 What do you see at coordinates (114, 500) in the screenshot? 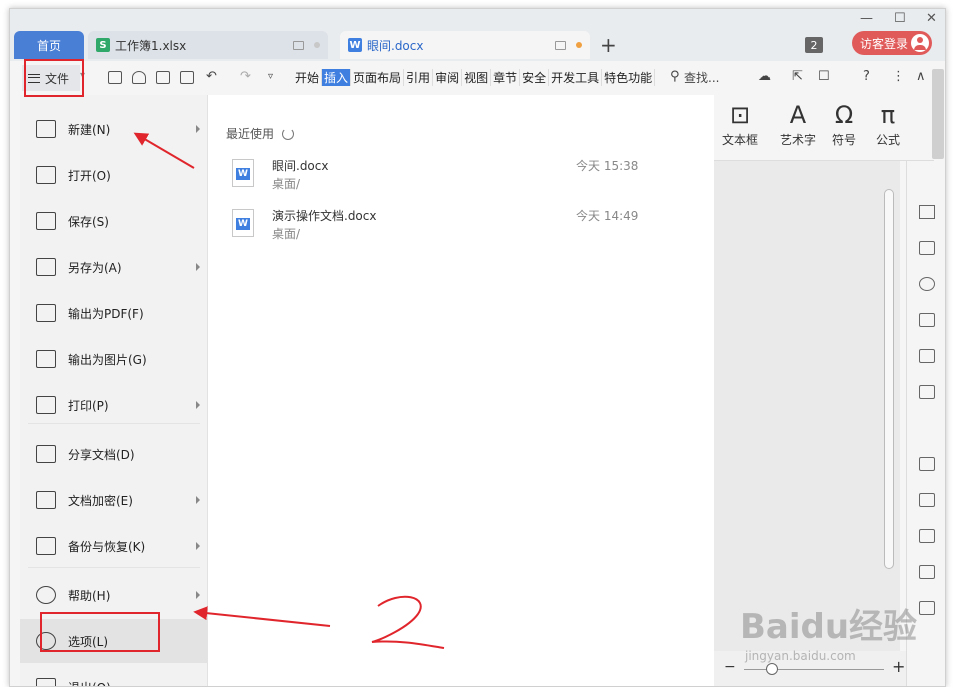
I see `file-menu-item: 文档加密(E)` at bounding box center [114, 500].